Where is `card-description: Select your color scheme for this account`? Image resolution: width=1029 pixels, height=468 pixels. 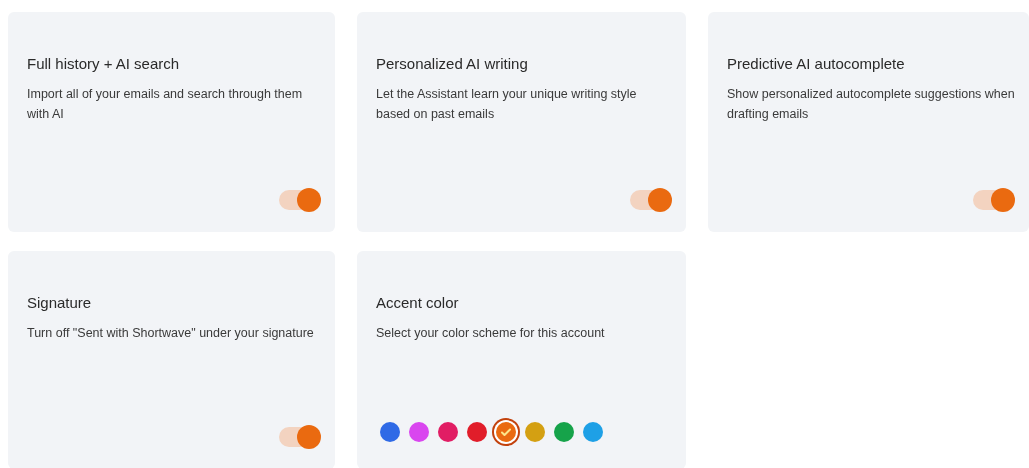
card-description: Select your color scheme for this account is located at coordinates (491, 333).